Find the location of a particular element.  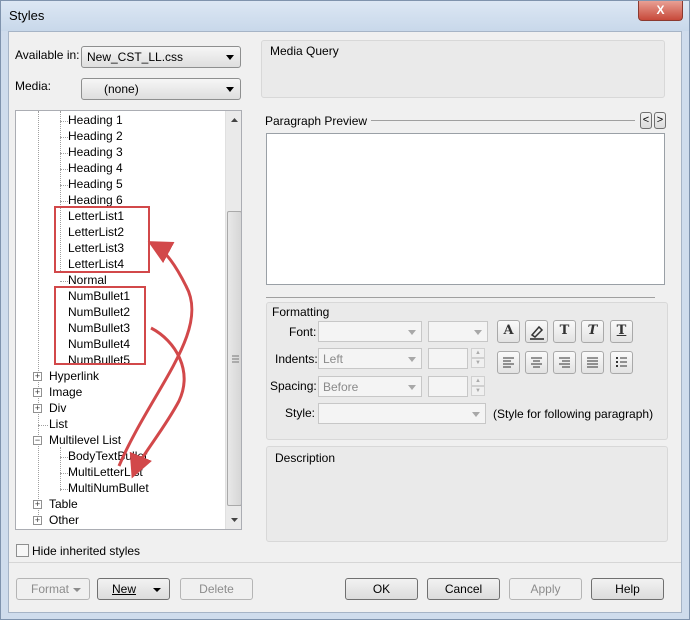

apply-button: Apply is located at coordinates (545, 589).